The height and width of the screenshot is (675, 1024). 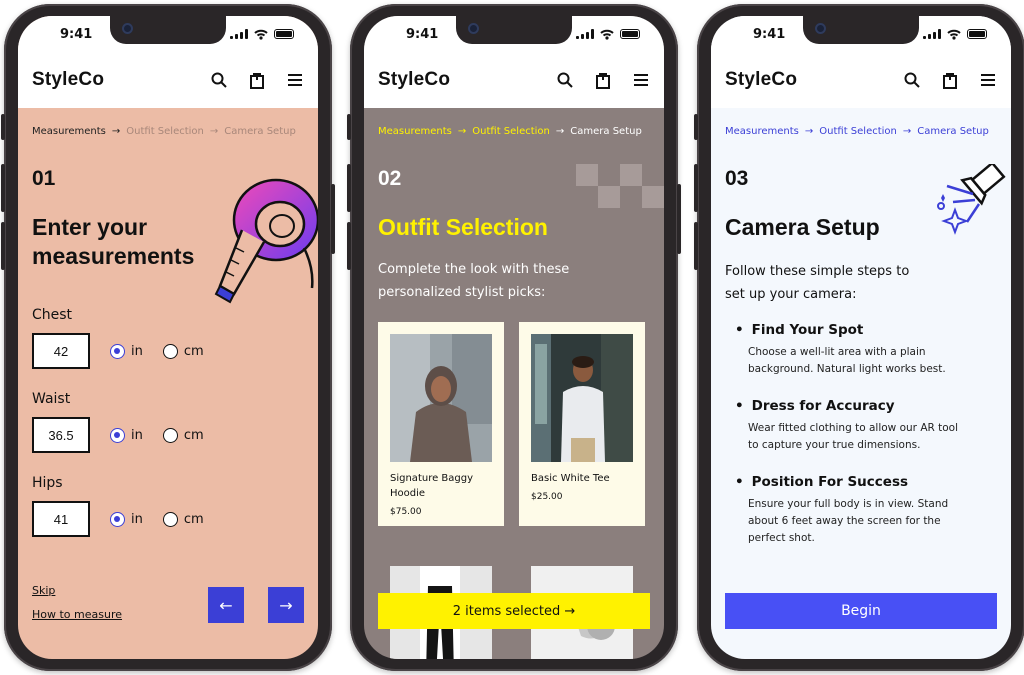 I want to click on product-card: Signature Baggy Hoodie $75.00, so click(x=441, y=424).